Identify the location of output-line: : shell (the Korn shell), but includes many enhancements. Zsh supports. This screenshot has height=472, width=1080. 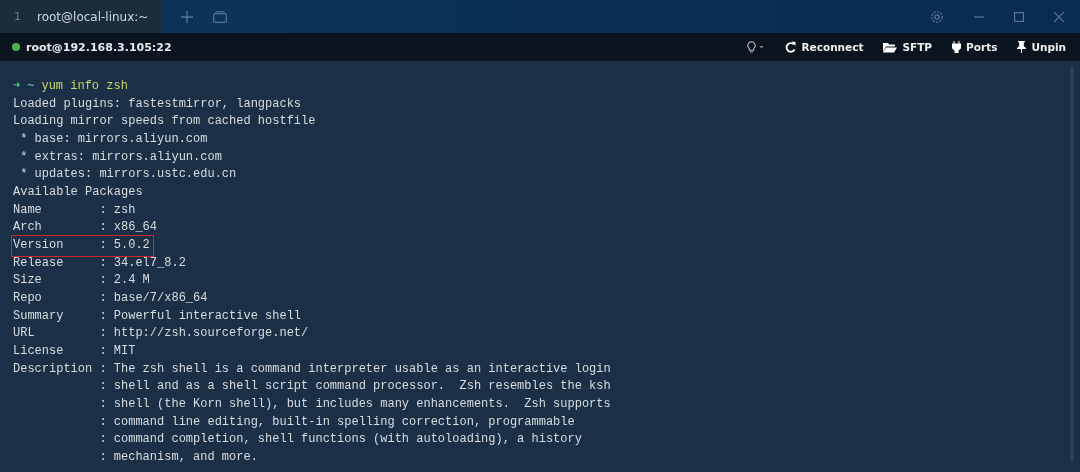
(354, 405).